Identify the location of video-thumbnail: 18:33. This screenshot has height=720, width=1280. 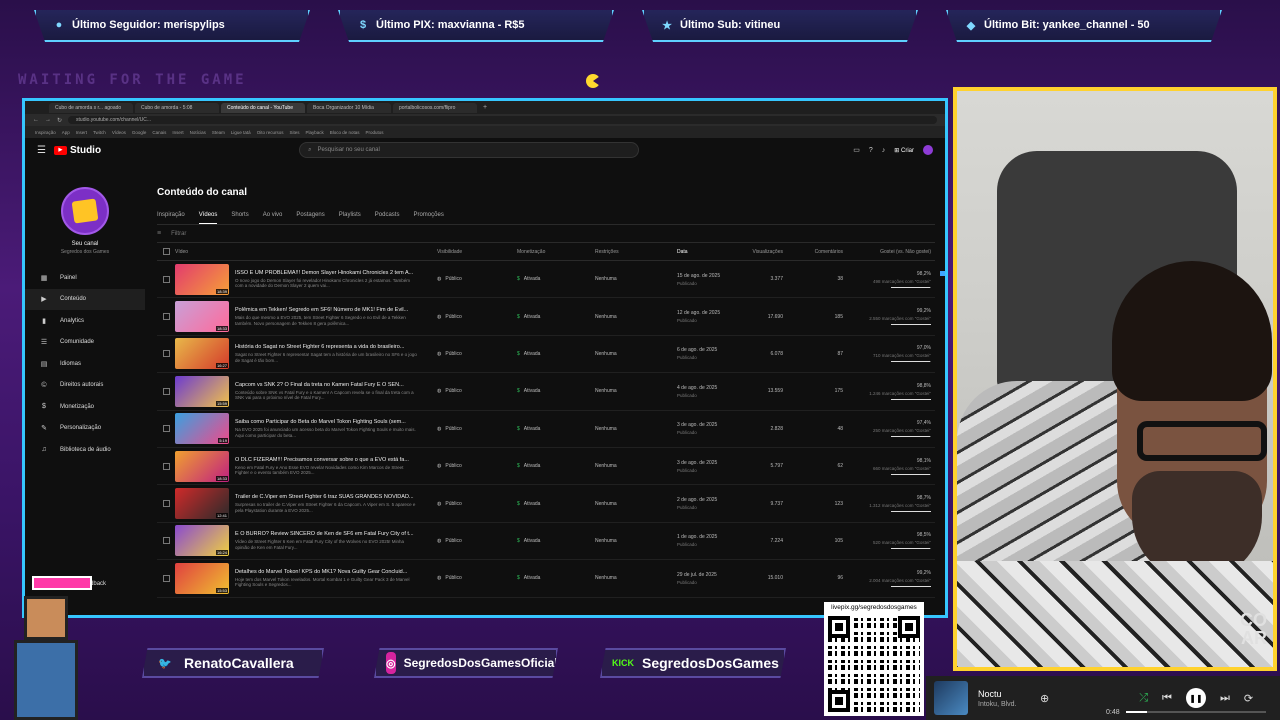
(202, 466).